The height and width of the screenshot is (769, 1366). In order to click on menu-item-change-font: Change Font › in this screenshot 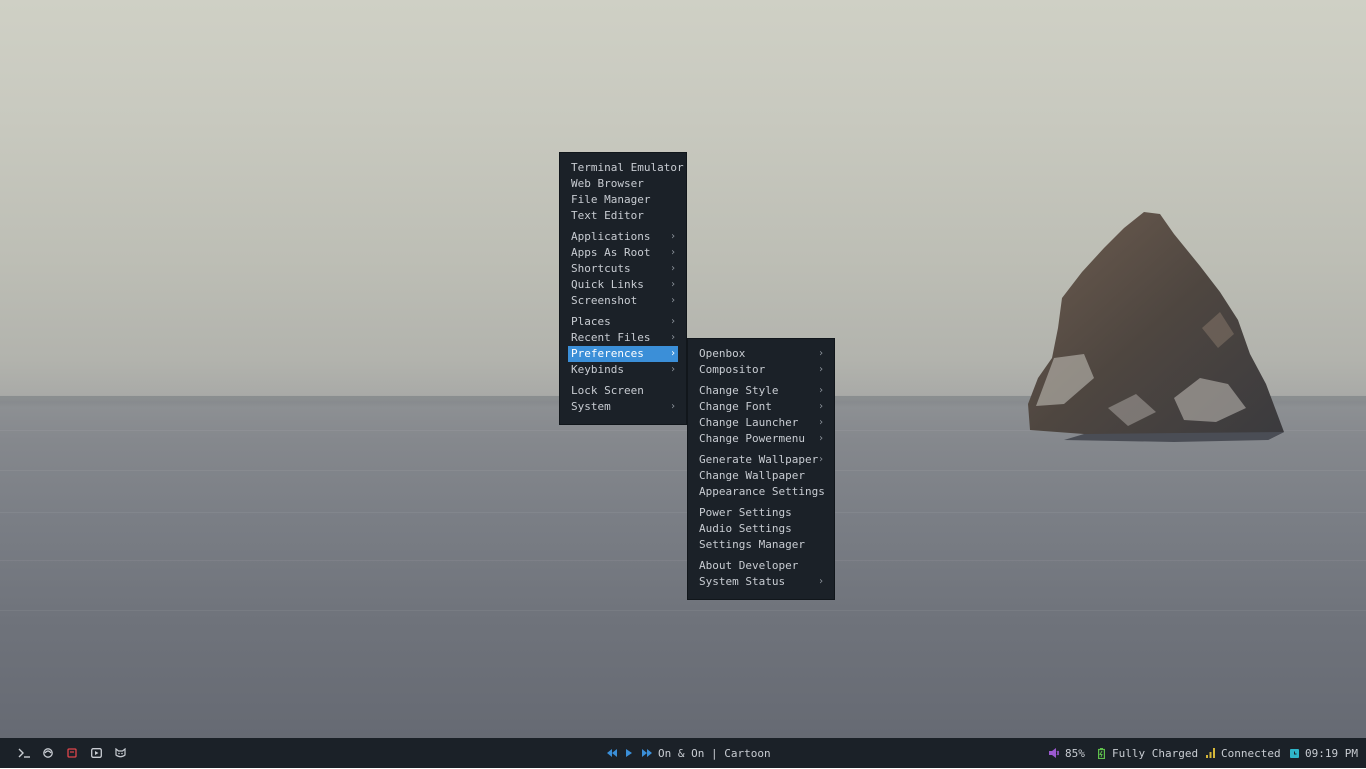, I will do `click(761, 407)`.